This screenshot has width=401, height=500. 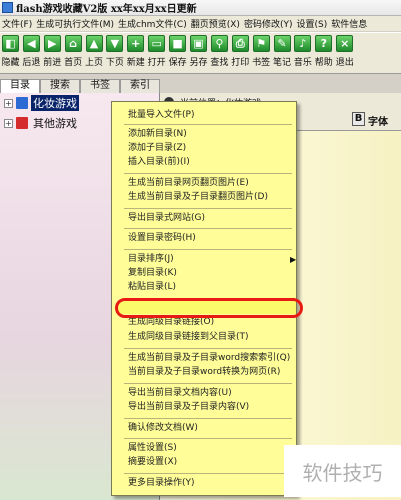 I want to click on context-menu-item-6: 导出目录式网站(G), so click(x=166, y=218).